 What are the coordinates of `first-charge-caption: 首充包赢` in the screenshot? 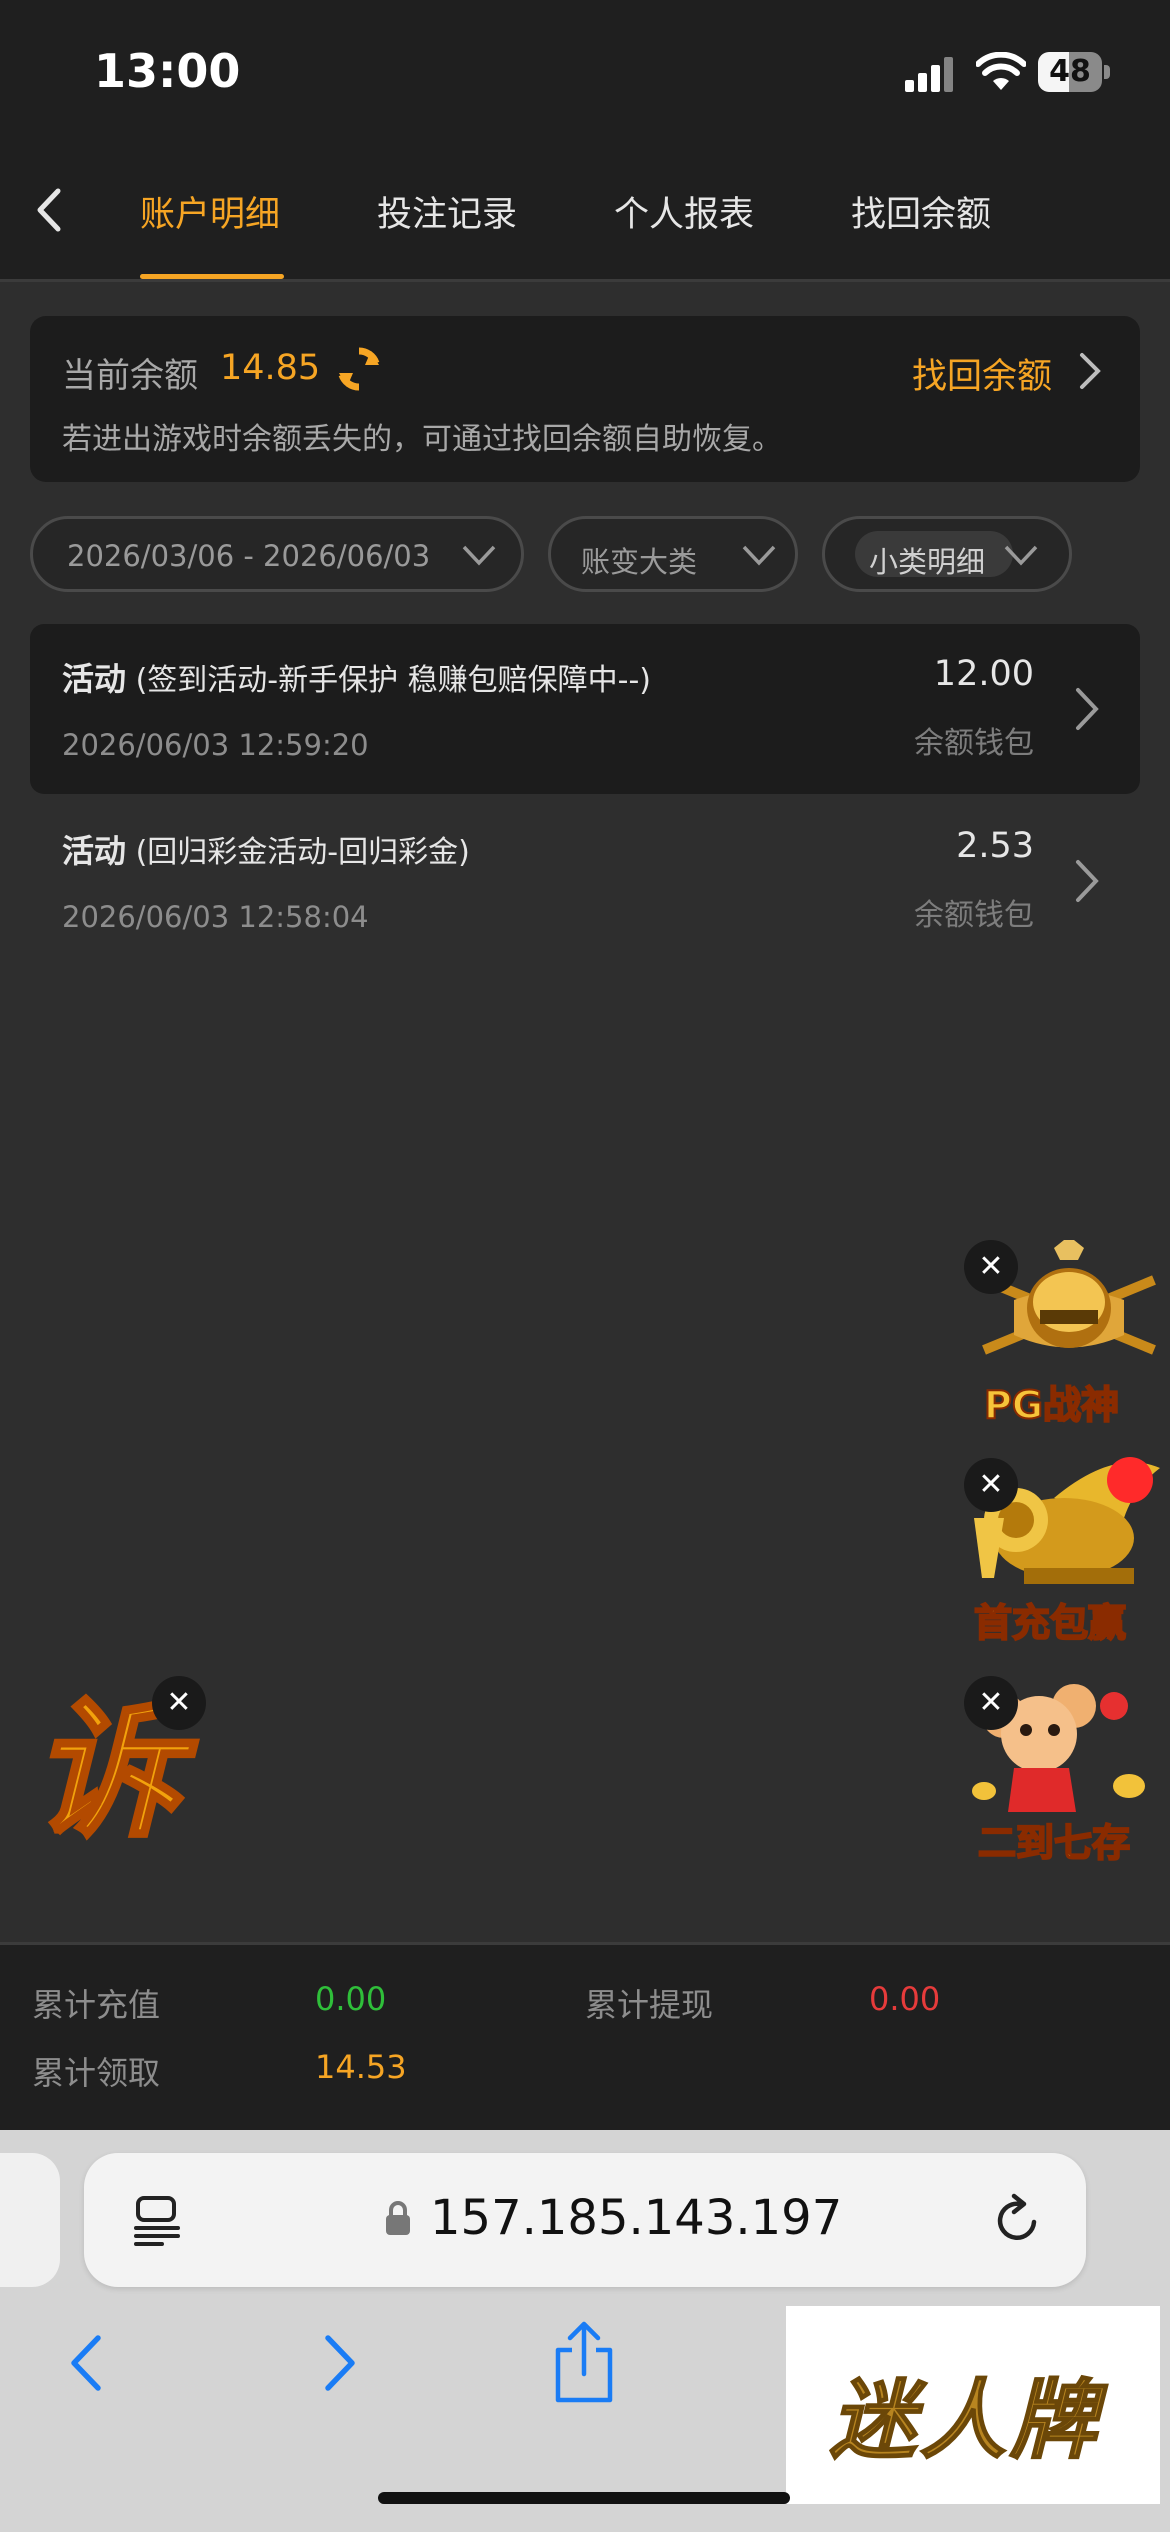 It's located at (1050, 1623).